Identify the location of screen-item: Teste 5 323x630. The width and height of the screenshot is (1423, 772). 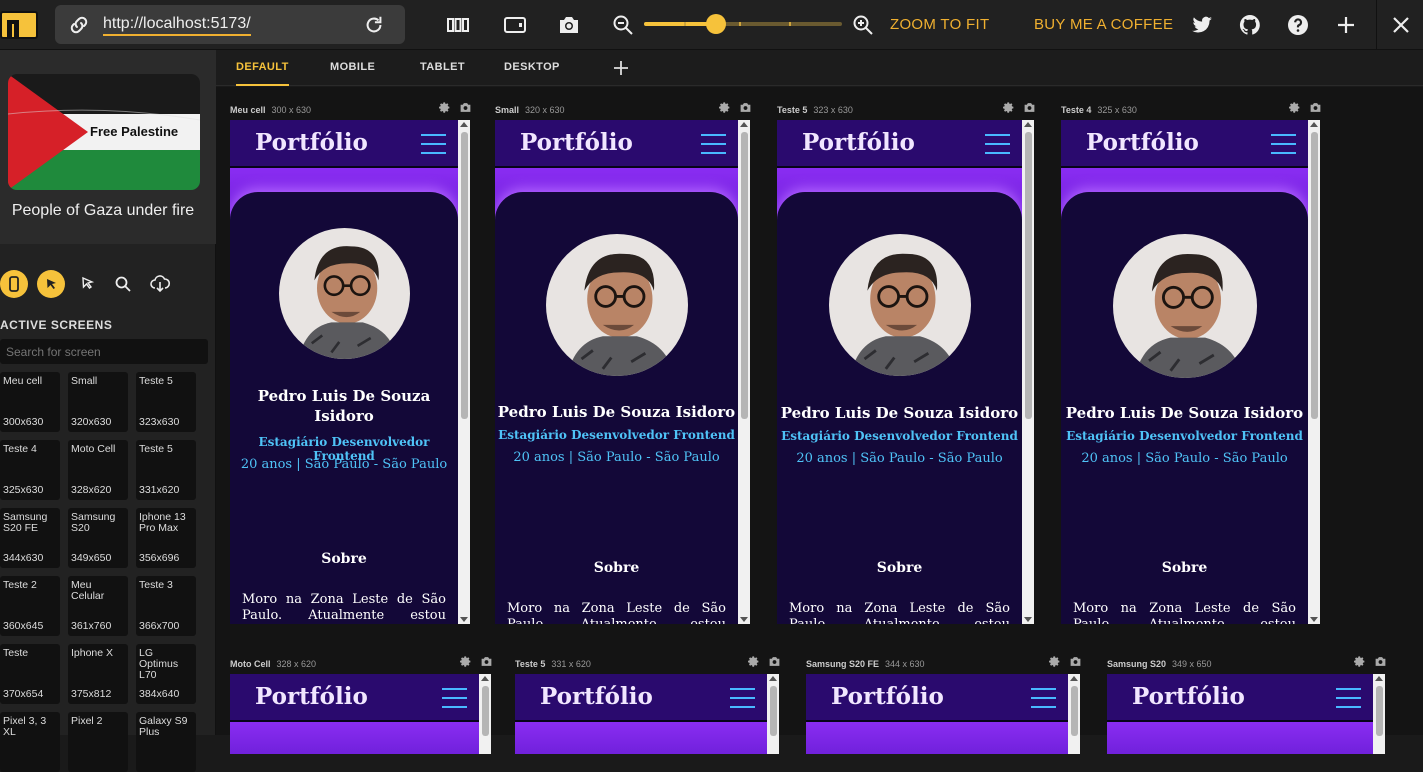
(166, 402).